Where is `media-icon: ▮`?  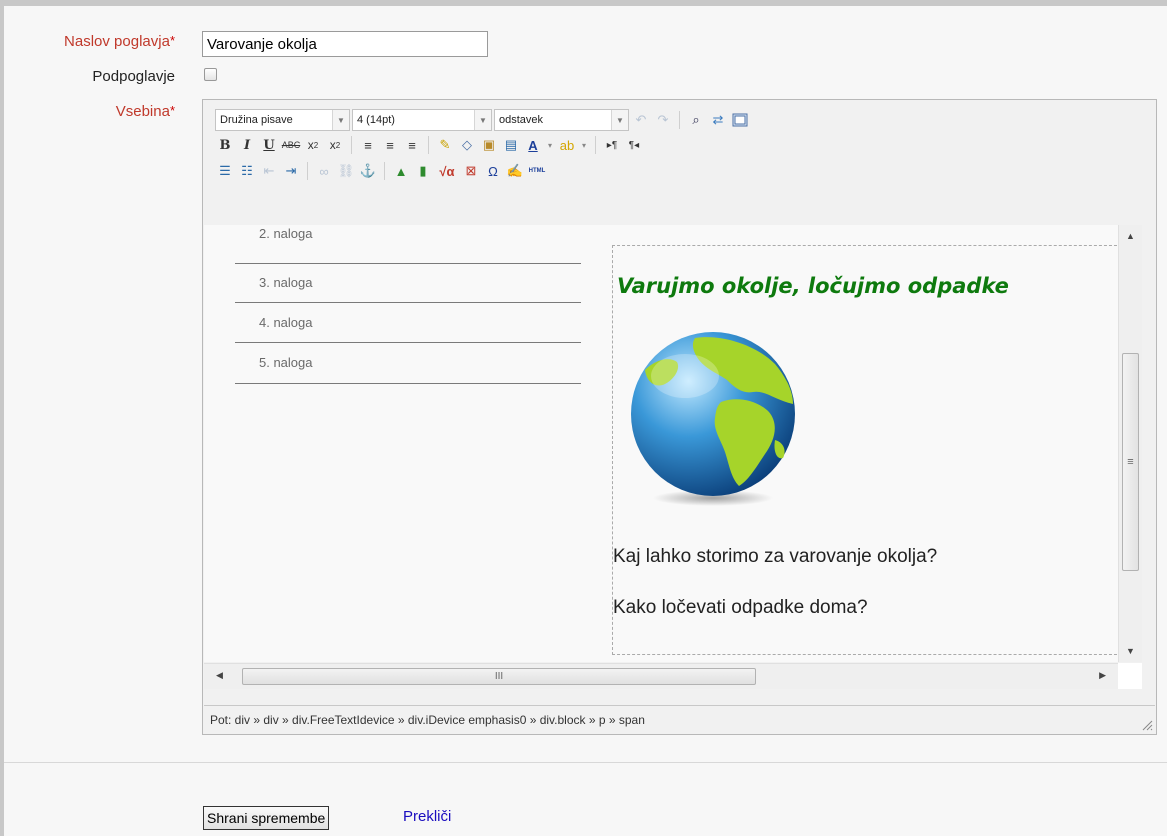 media-icon: ▮ is located at coordinates (423, 171).